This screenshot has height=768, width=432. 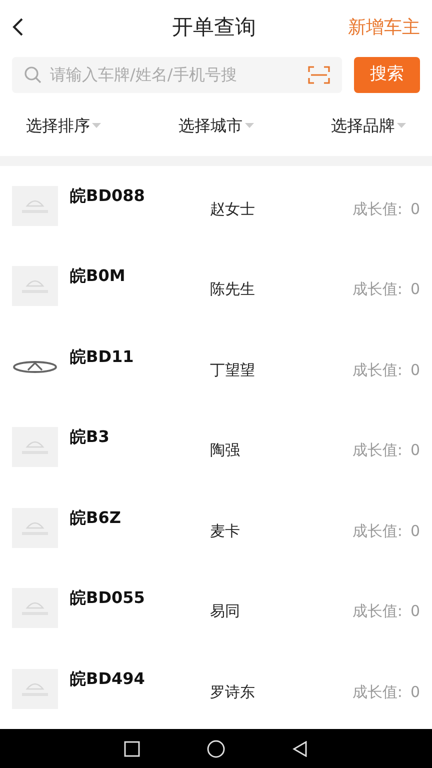 What do you see at coordinates (225, 451) in the screenshot?
I see `owner-name: 陶强` at bounding box center [225, 451].